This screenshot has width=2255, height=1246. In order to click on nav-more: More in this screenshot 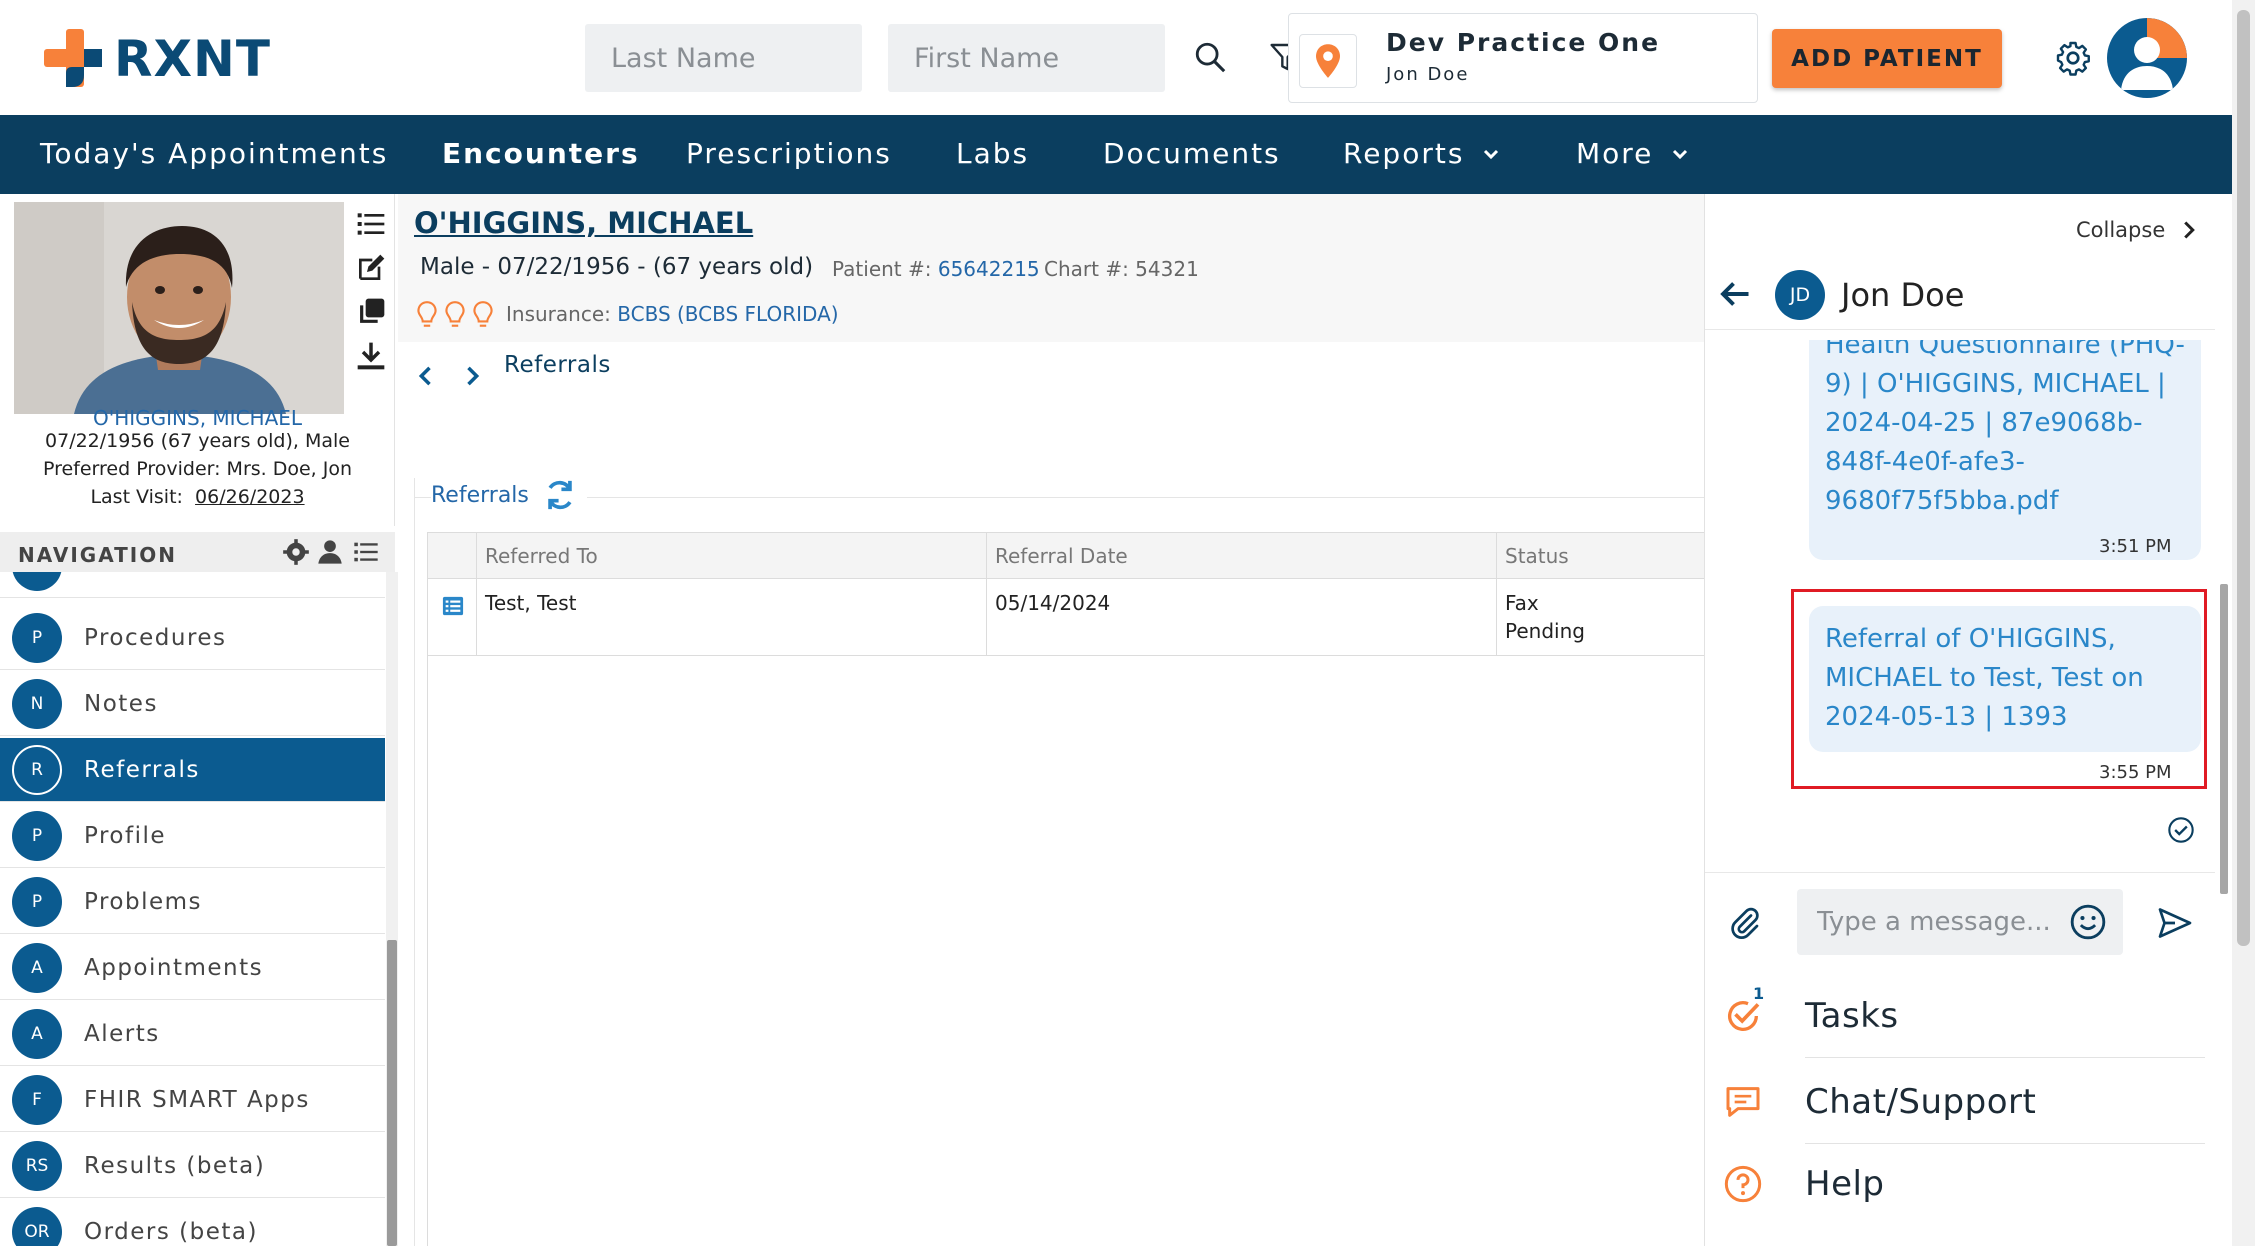, I will do `click(1632, 153)`.